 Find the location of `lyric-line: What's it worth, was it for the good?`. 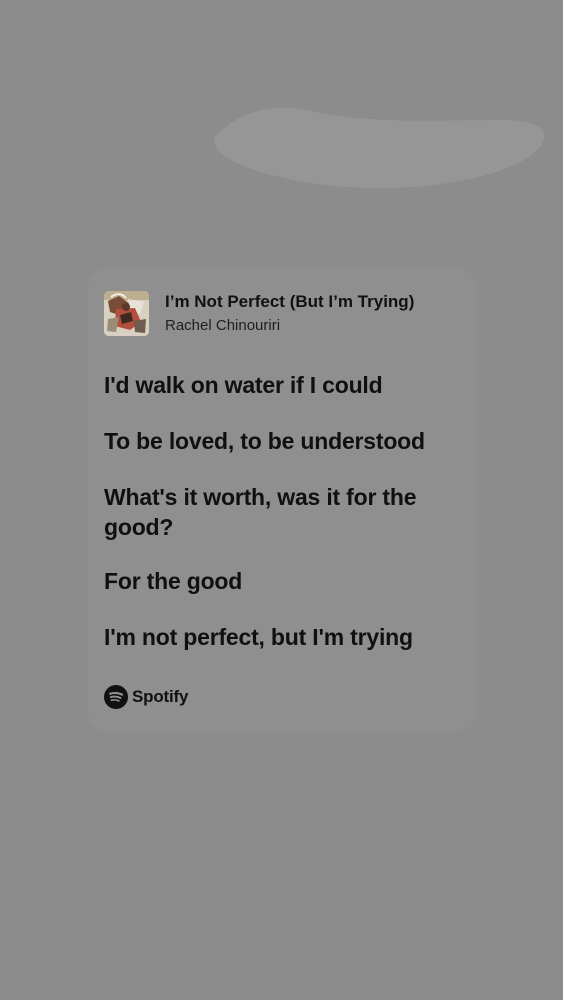

lyric-line: What's it worth, was it for the good? is located at coordinates (260, 512).